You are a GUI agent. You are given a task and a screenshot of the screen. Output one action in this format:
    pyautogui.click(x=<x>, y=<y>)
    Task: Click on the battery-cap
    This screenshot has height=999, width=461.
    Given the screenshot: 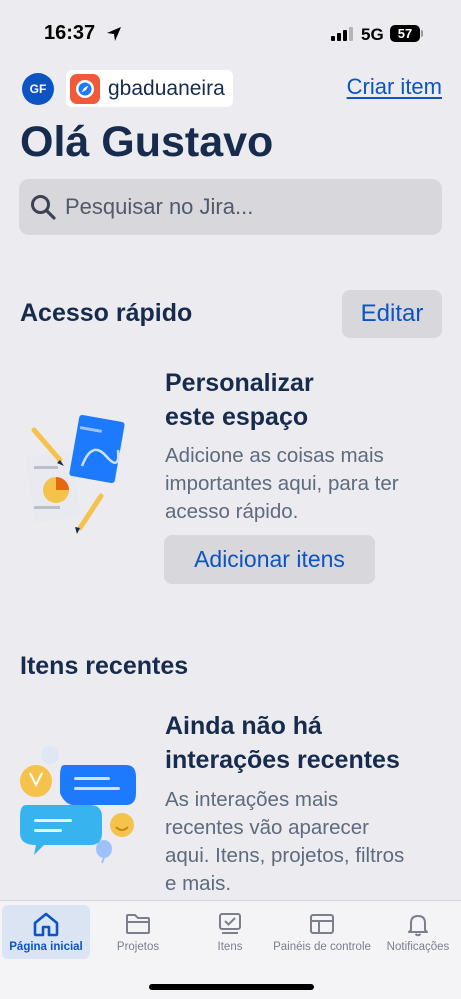 What is the action you would take?
    pyautogui.click(x=422, y=33)
    